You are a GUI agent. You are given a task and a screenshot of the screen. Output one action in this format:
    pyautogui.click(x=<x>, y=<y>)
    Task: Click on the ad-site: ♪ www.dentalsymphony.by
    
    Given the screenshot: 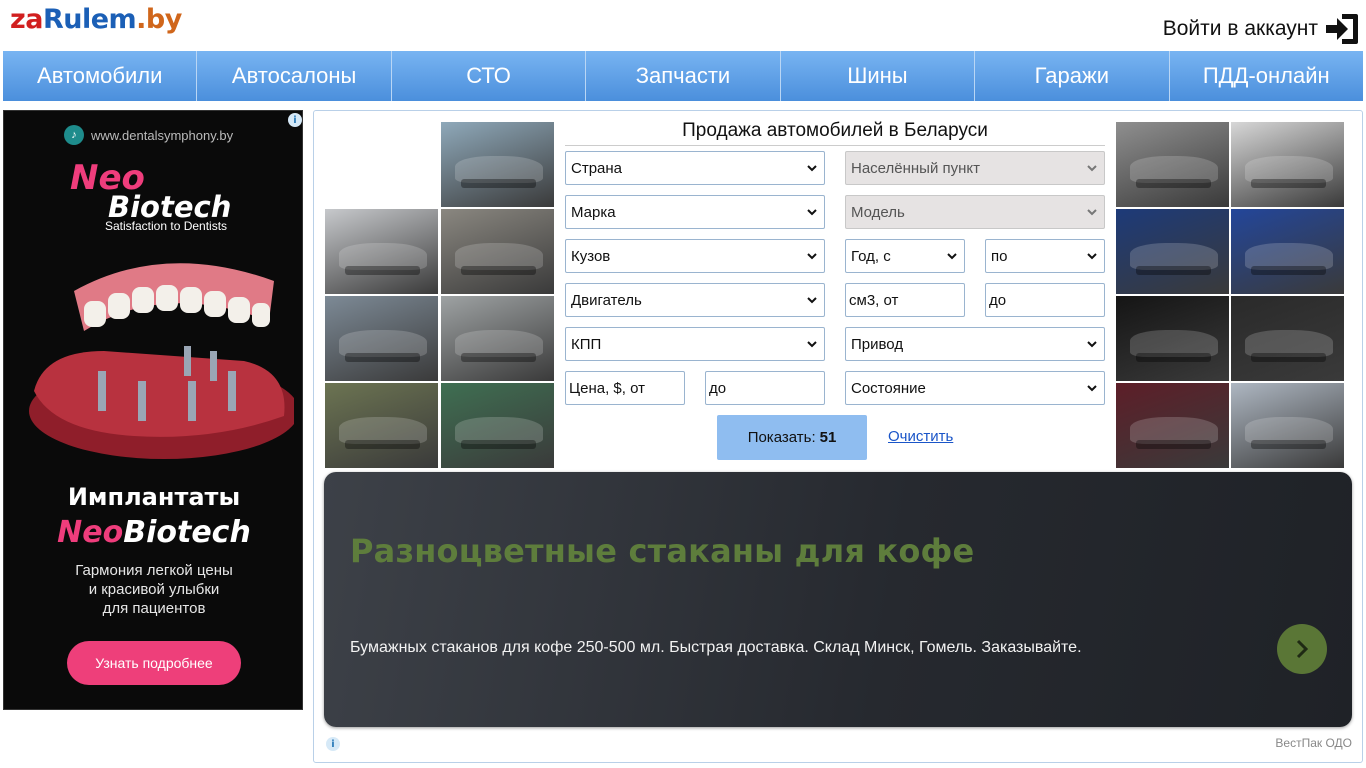 What is the action you would take?
    pyautogui.click(x=148, y=135)
    